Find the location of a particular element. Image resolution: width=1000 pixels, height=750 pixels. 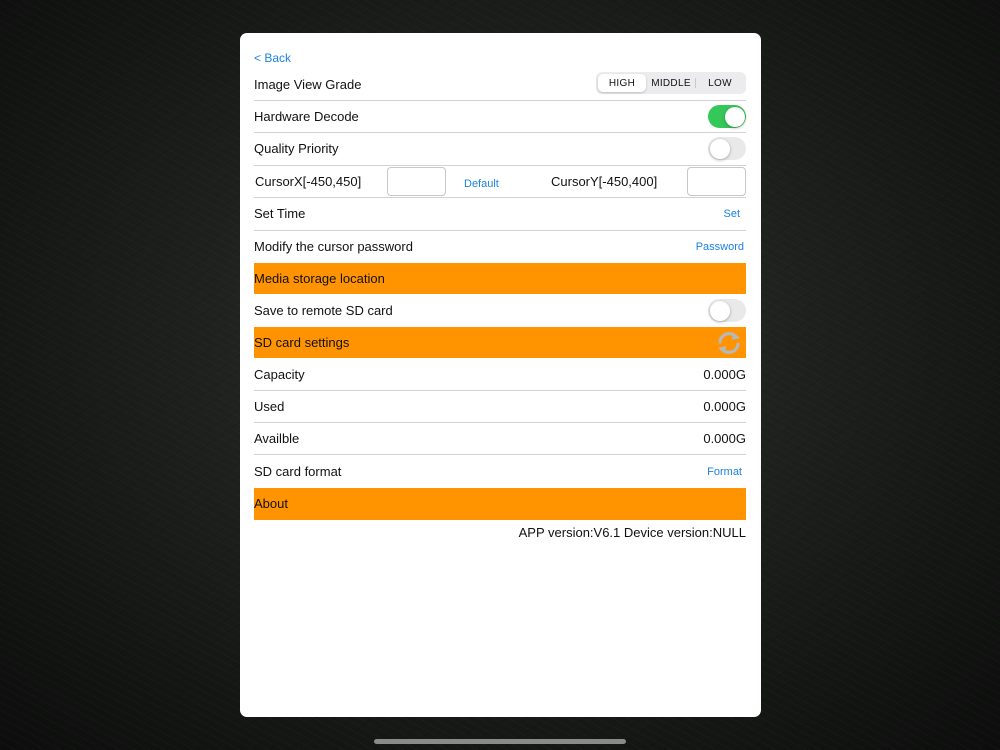

image-grade-segmented-control: HIGH MIDDLE LOW is located at coordinates (671, 83).